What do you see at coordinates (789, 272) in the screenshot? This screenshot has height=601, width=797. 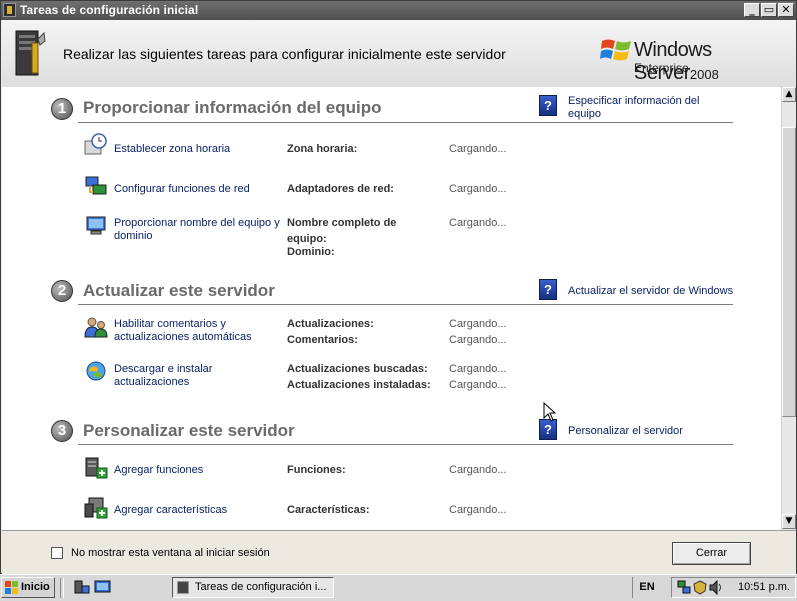 I see `scroll-thumb` at bounding box center [789, 272].